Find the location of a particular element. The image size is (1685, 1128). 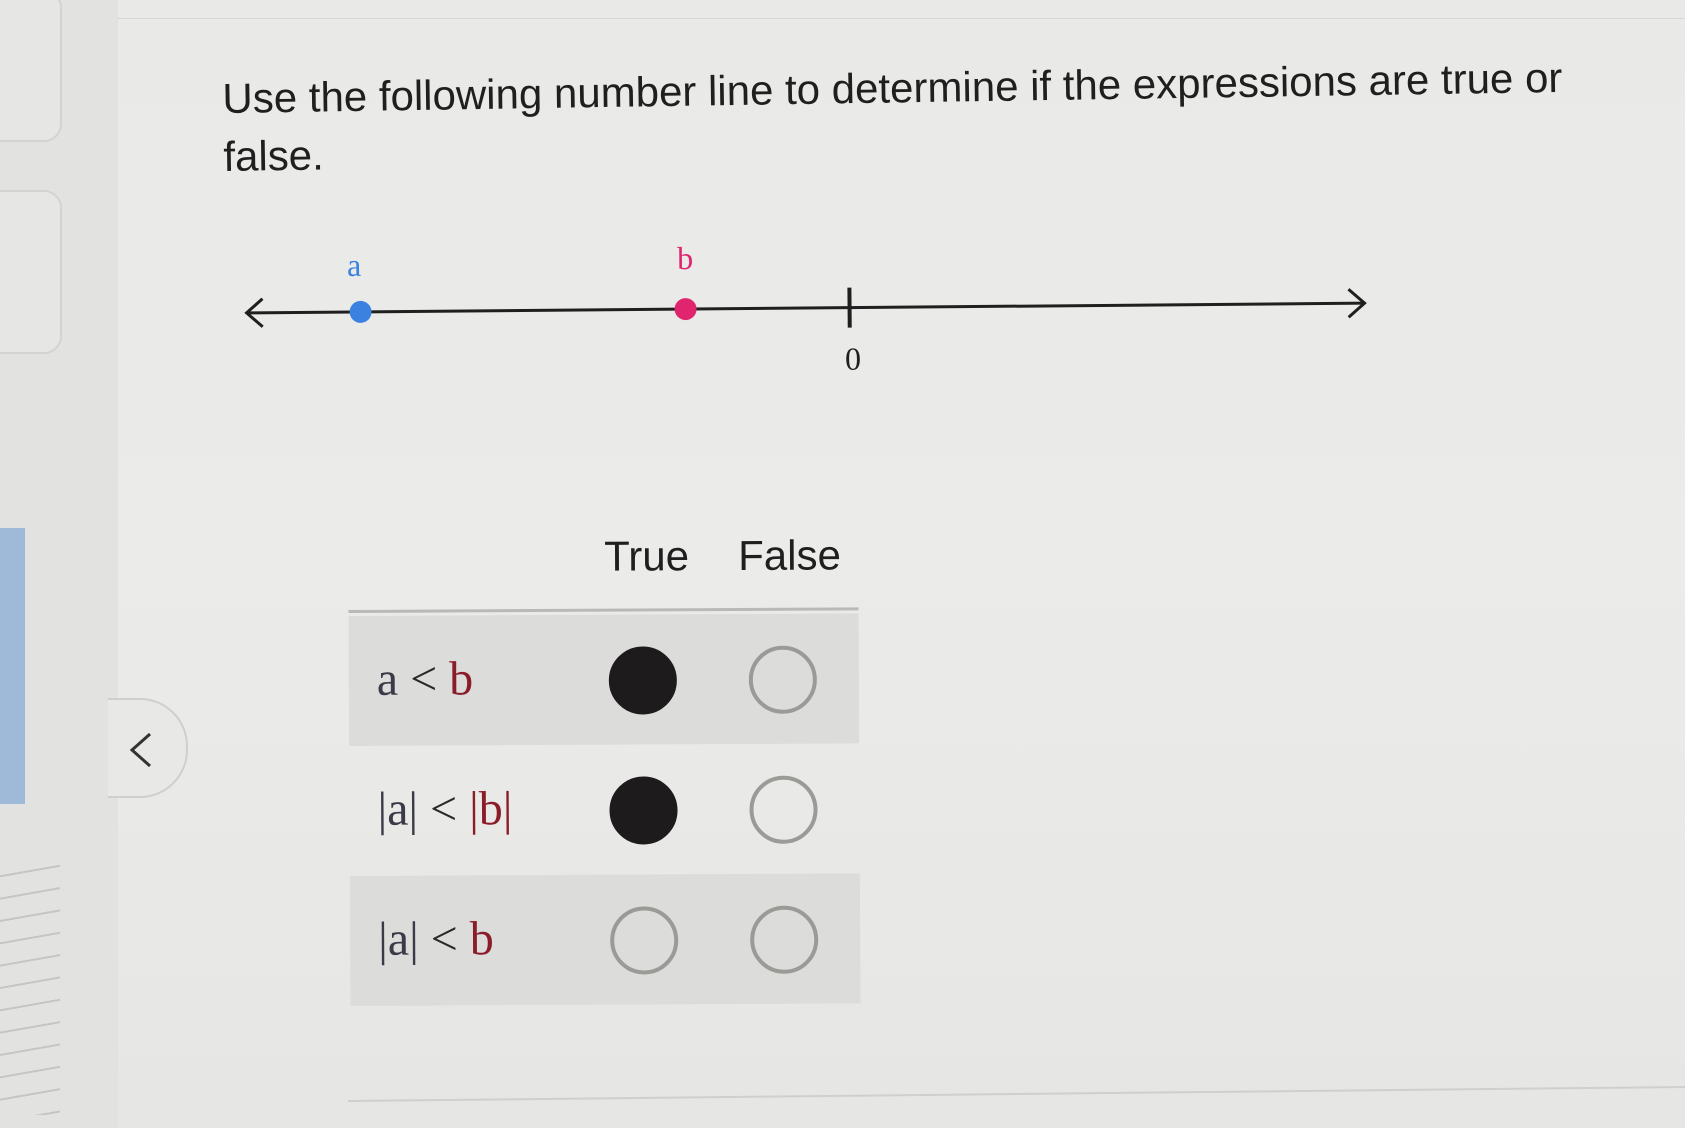

expression: a < b is located at coordinates (425, 679).